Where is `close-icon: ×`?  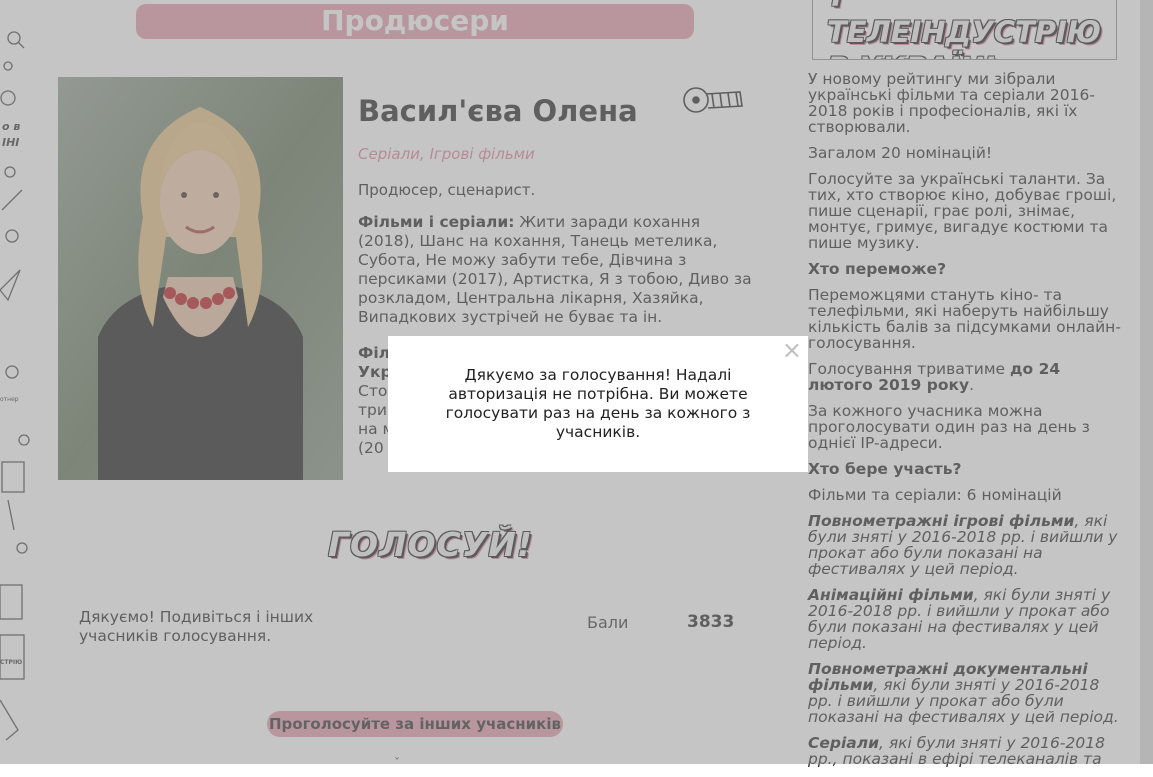 close-icon: × is located at coordinates (792, 350).